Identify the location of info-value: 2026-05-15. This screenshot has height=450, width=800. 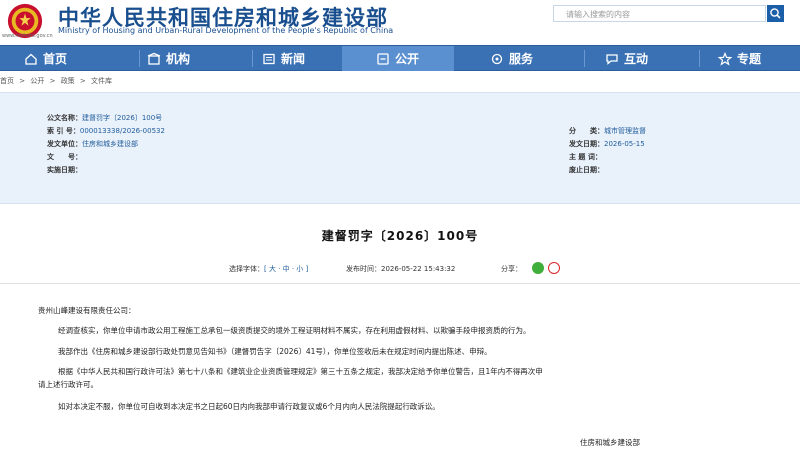
(624, 144).